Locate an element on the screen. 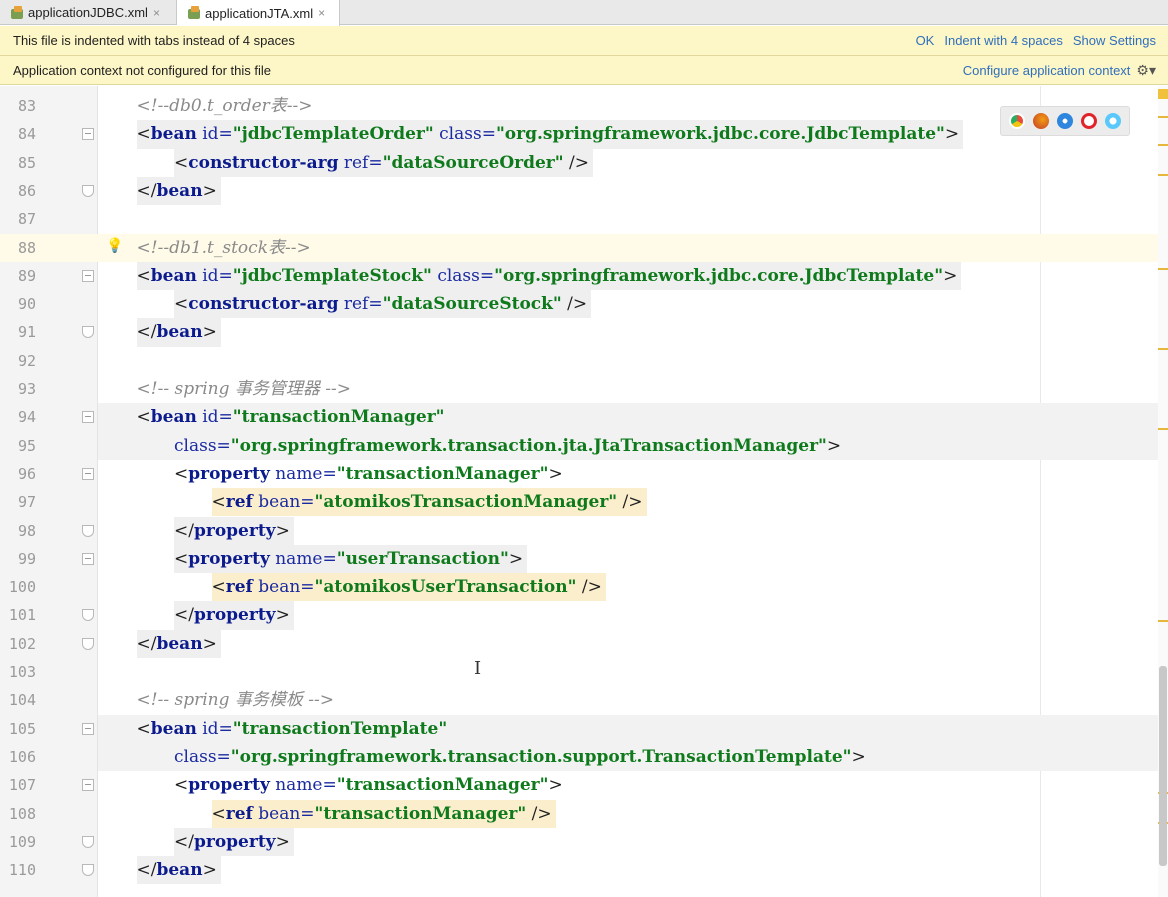 This screenshot has height=897, width=1168. safari-icon is located at coordinates (1065, 121).